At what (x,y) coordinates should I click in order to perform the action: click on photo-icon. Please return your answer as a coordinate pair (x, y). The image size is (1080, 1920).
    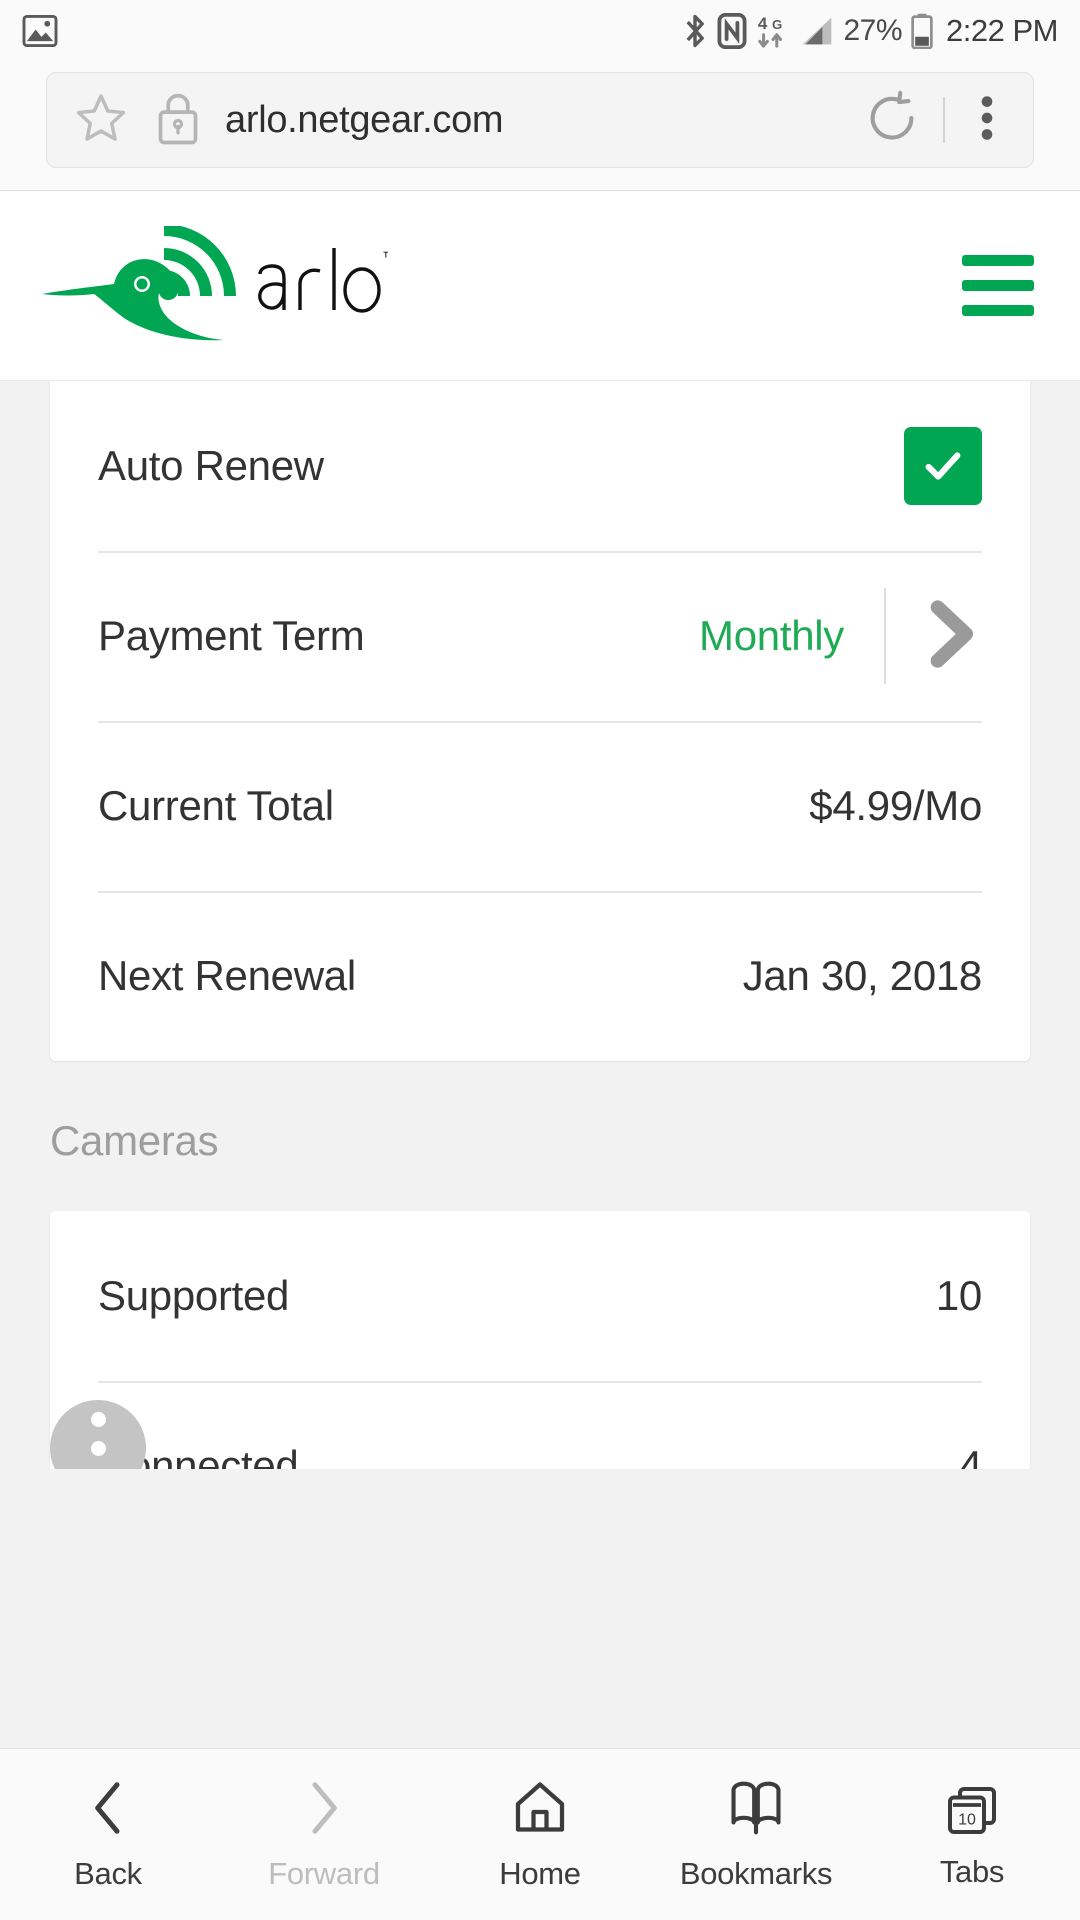
    Looking at the image, I should click on (40, 31).